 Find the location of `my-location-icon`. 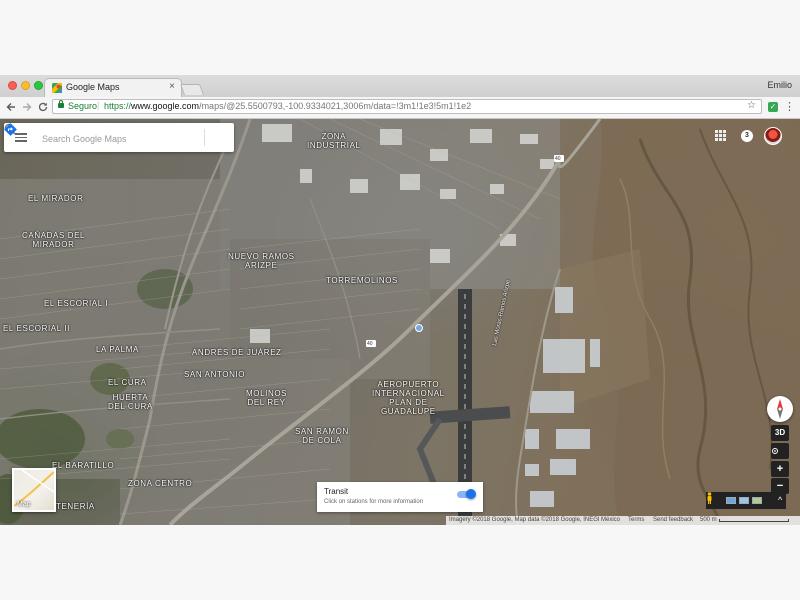

my-location-icon is located at coordinates (775, 451).